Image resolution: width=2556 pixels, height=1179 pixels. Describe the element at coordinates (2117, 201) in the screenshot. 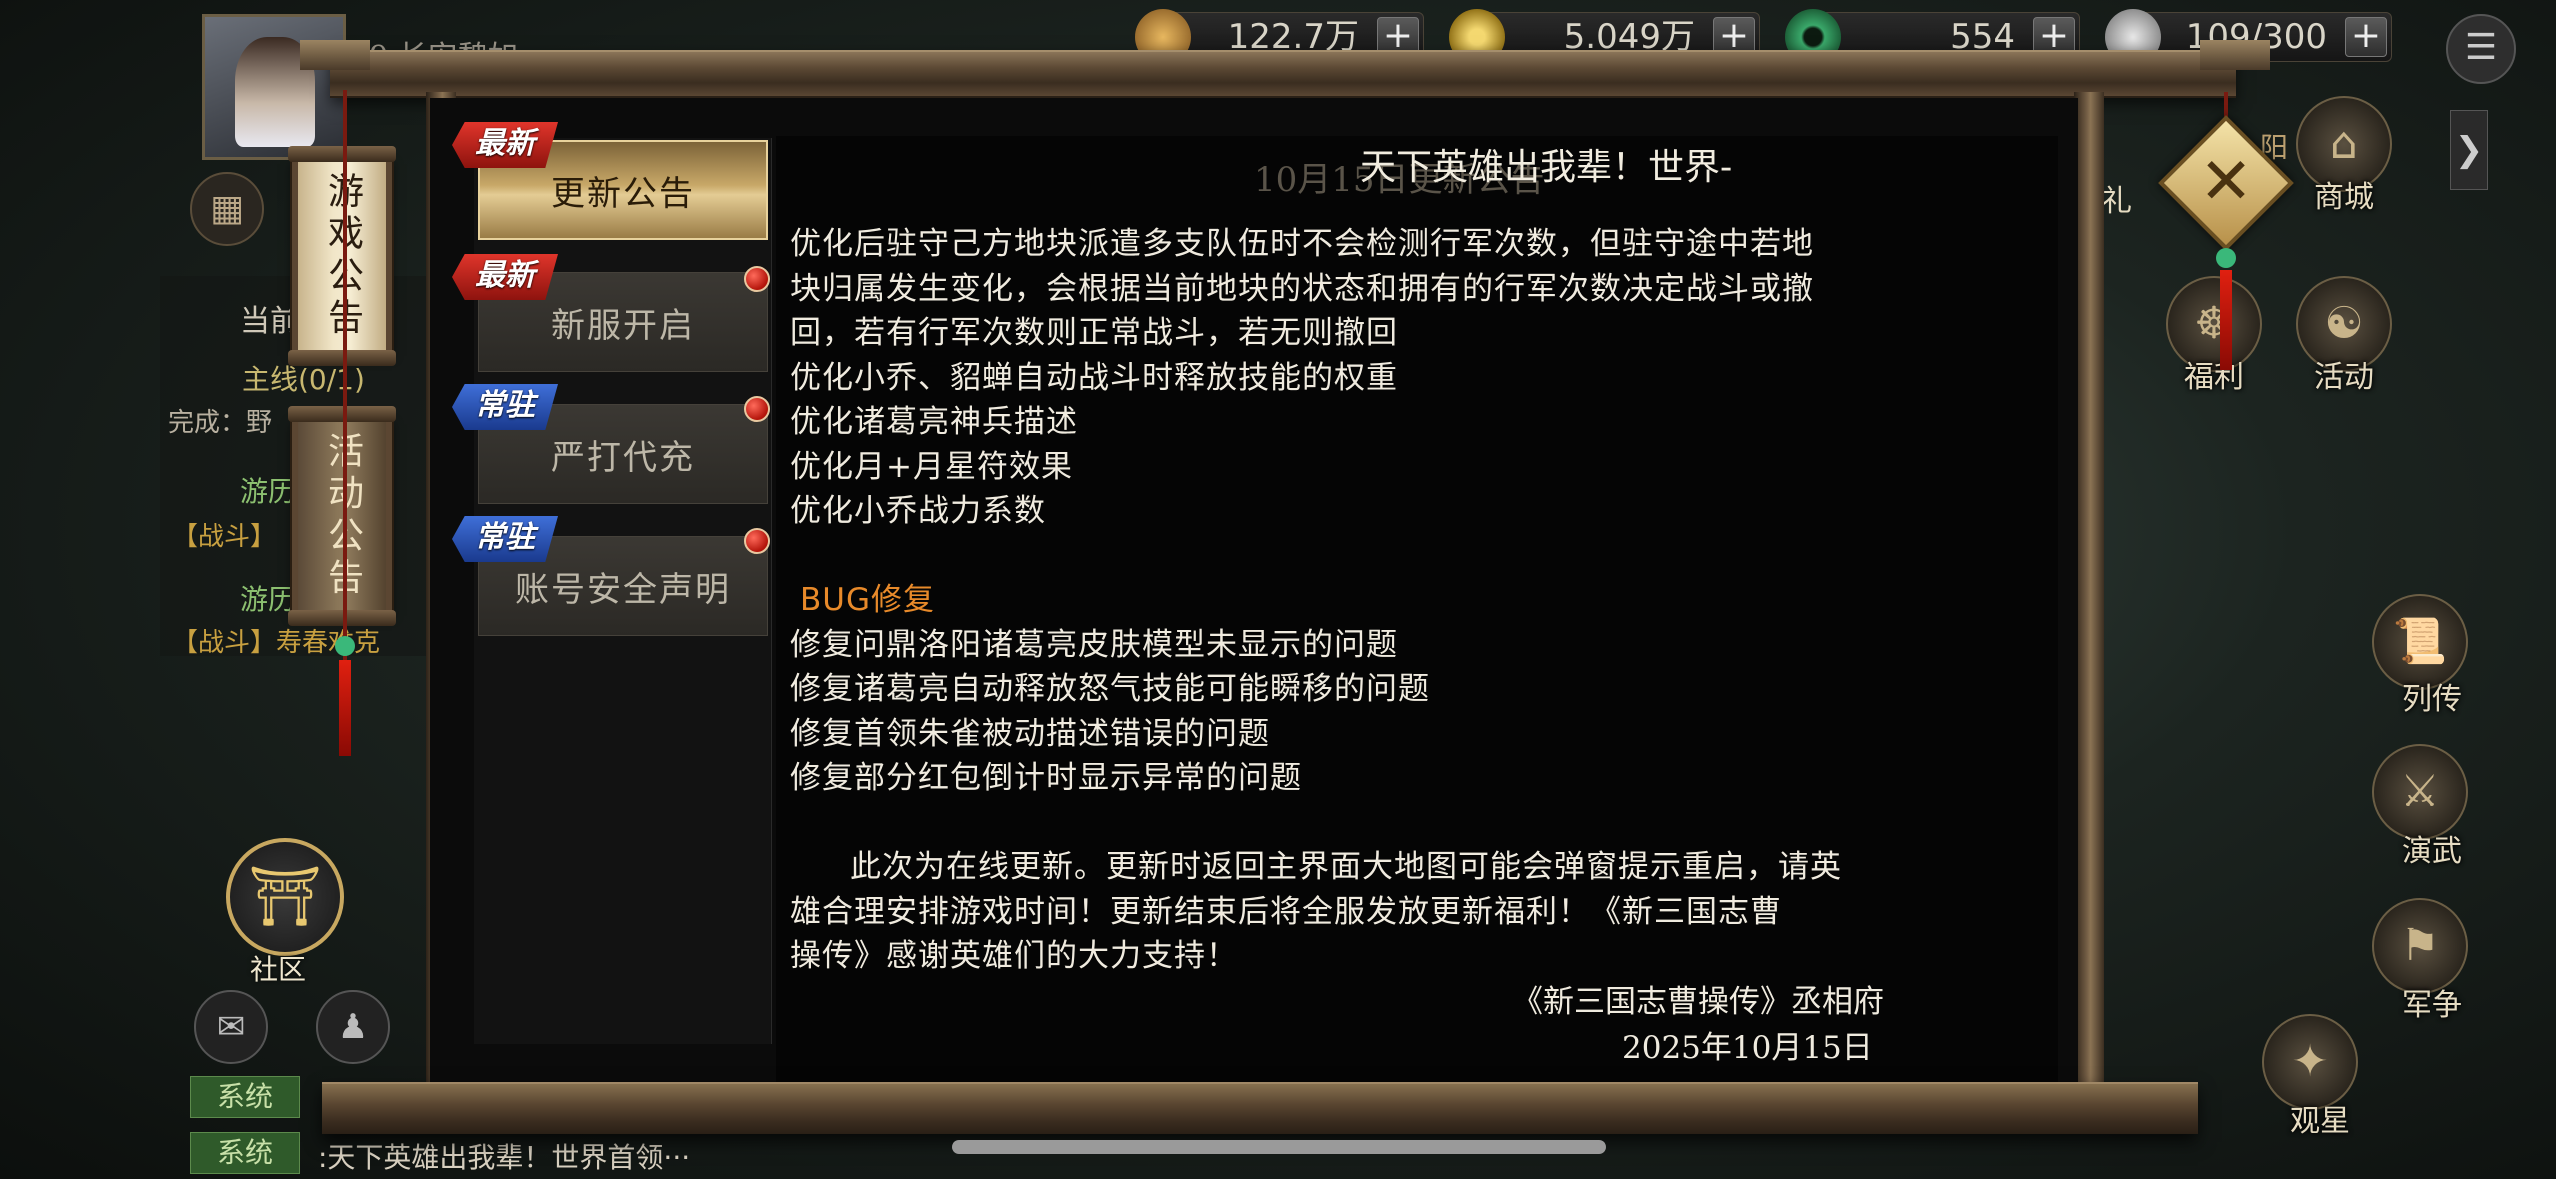

I see `gift-label: 礼` at that location.